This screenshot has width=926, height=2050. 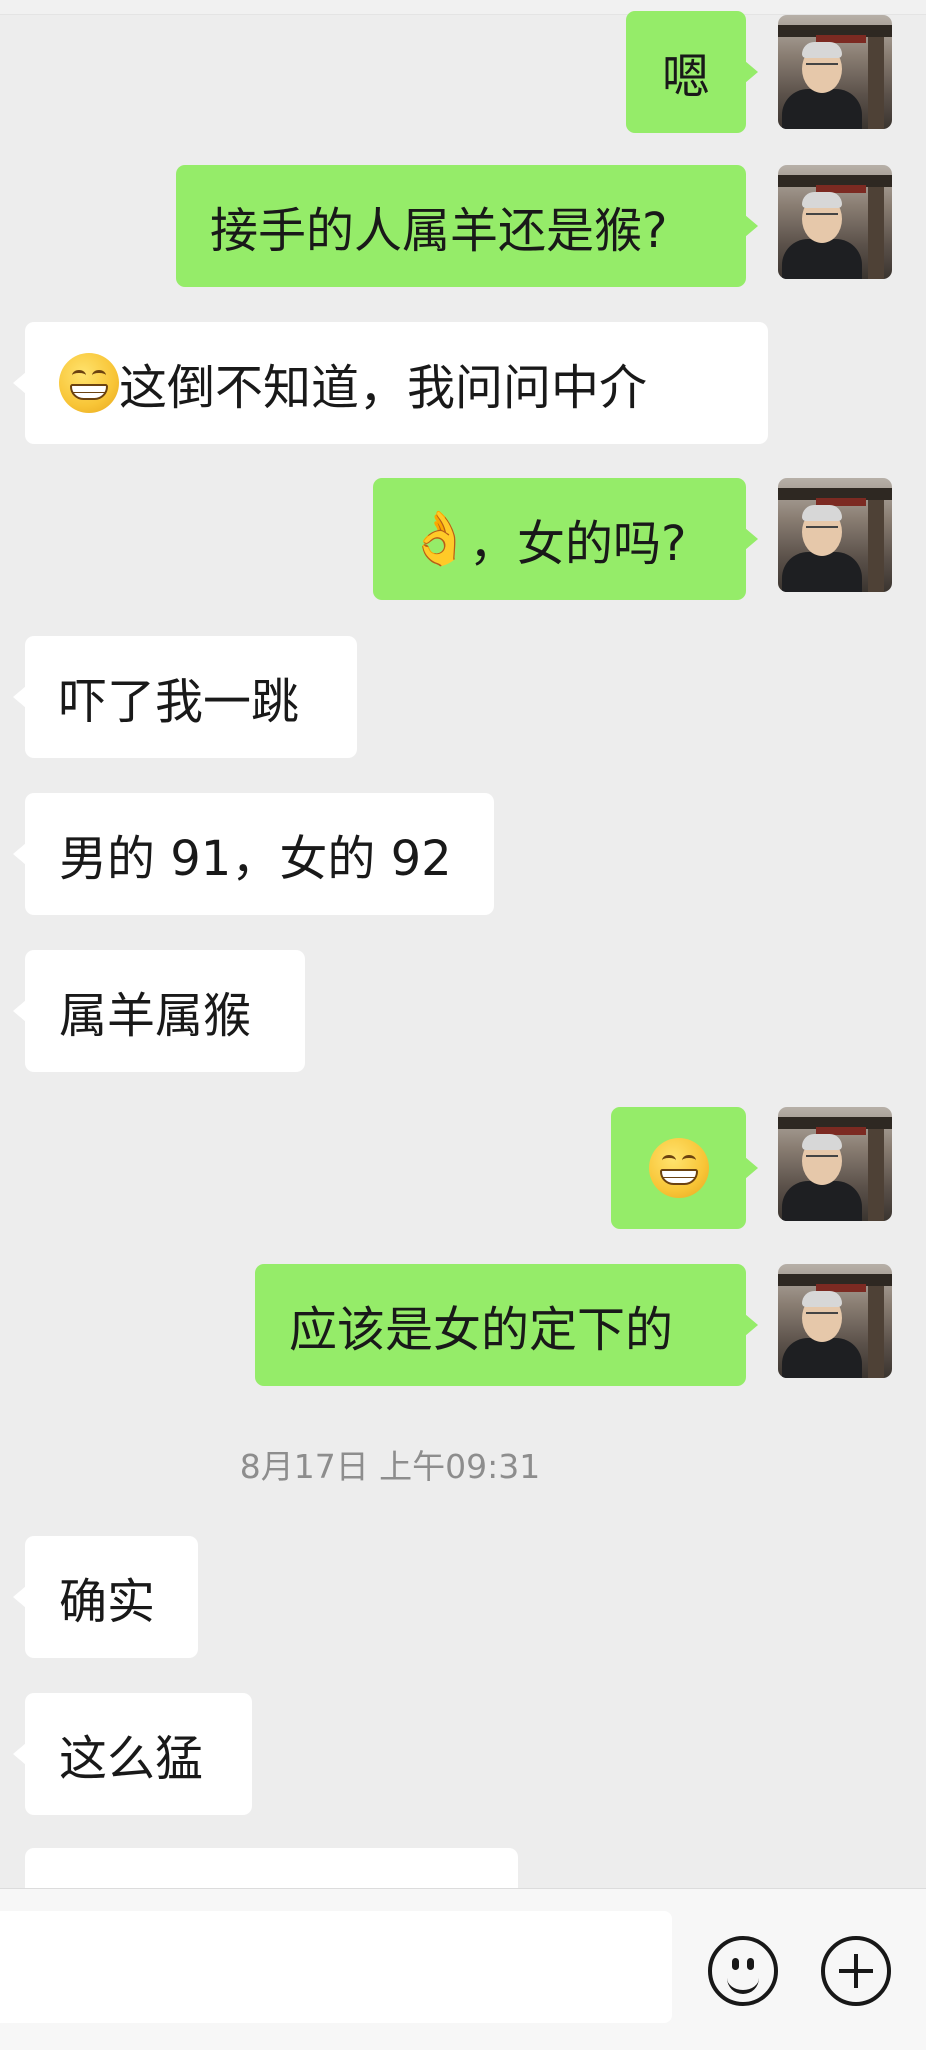 I want to click on message-text: 接手的人属羊还是猴?, so click(x=439, y=231).